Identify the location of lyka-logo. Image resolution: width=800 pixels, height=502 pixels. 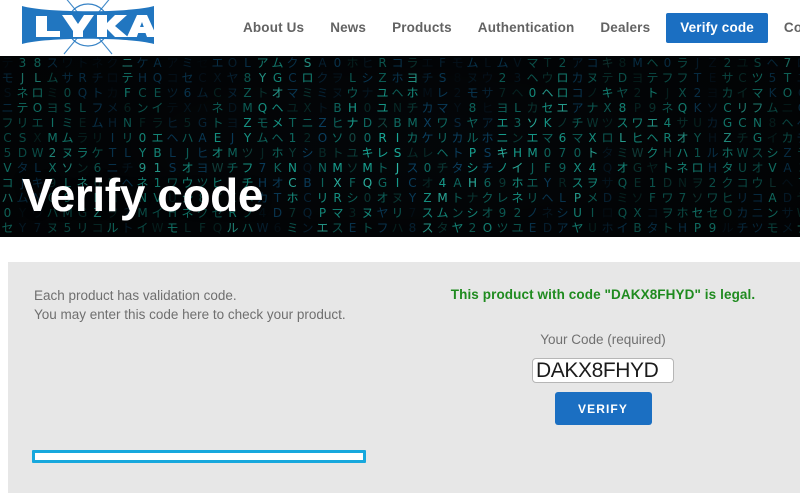
(88, 28).